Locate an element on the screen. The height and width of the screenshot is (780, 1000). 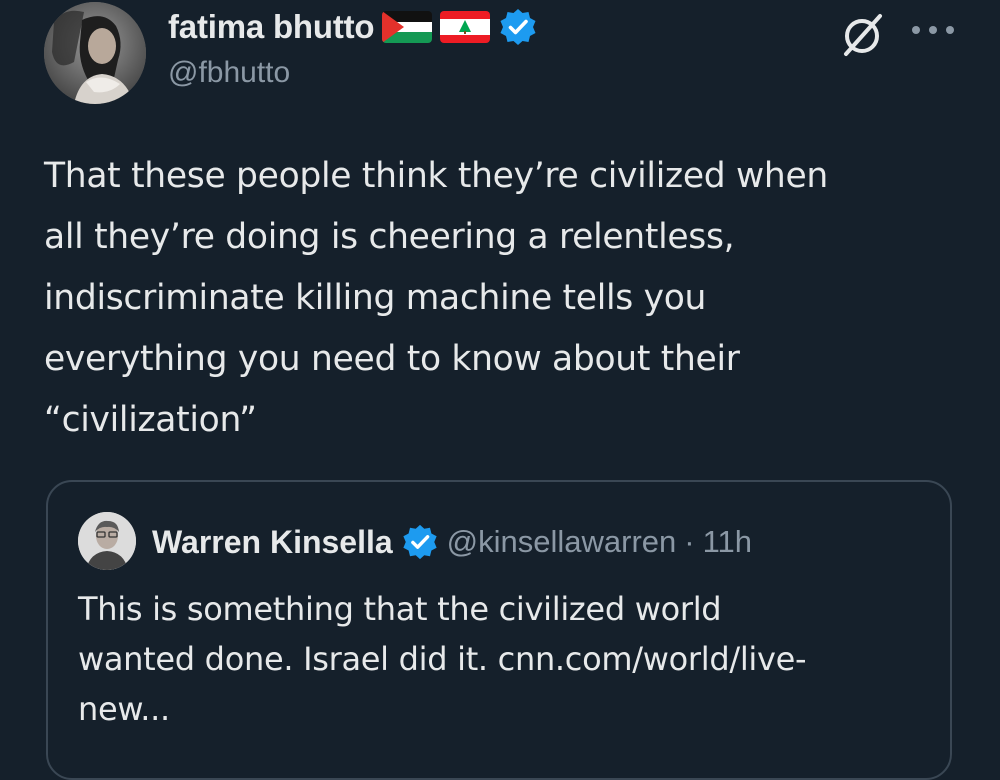
quoted-header: Warren Kinsella @kinsellawarren · 11h is located at coordinates (452, 542).